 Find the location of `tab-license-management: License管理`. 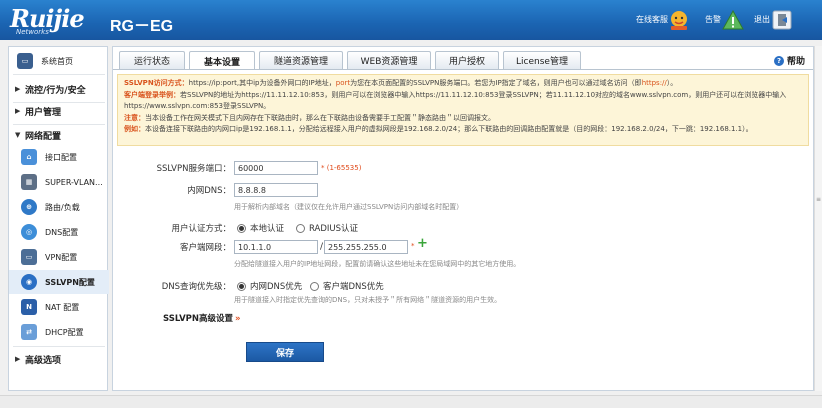

tab-license-management: License管理 is located at coordinates (542, 60).